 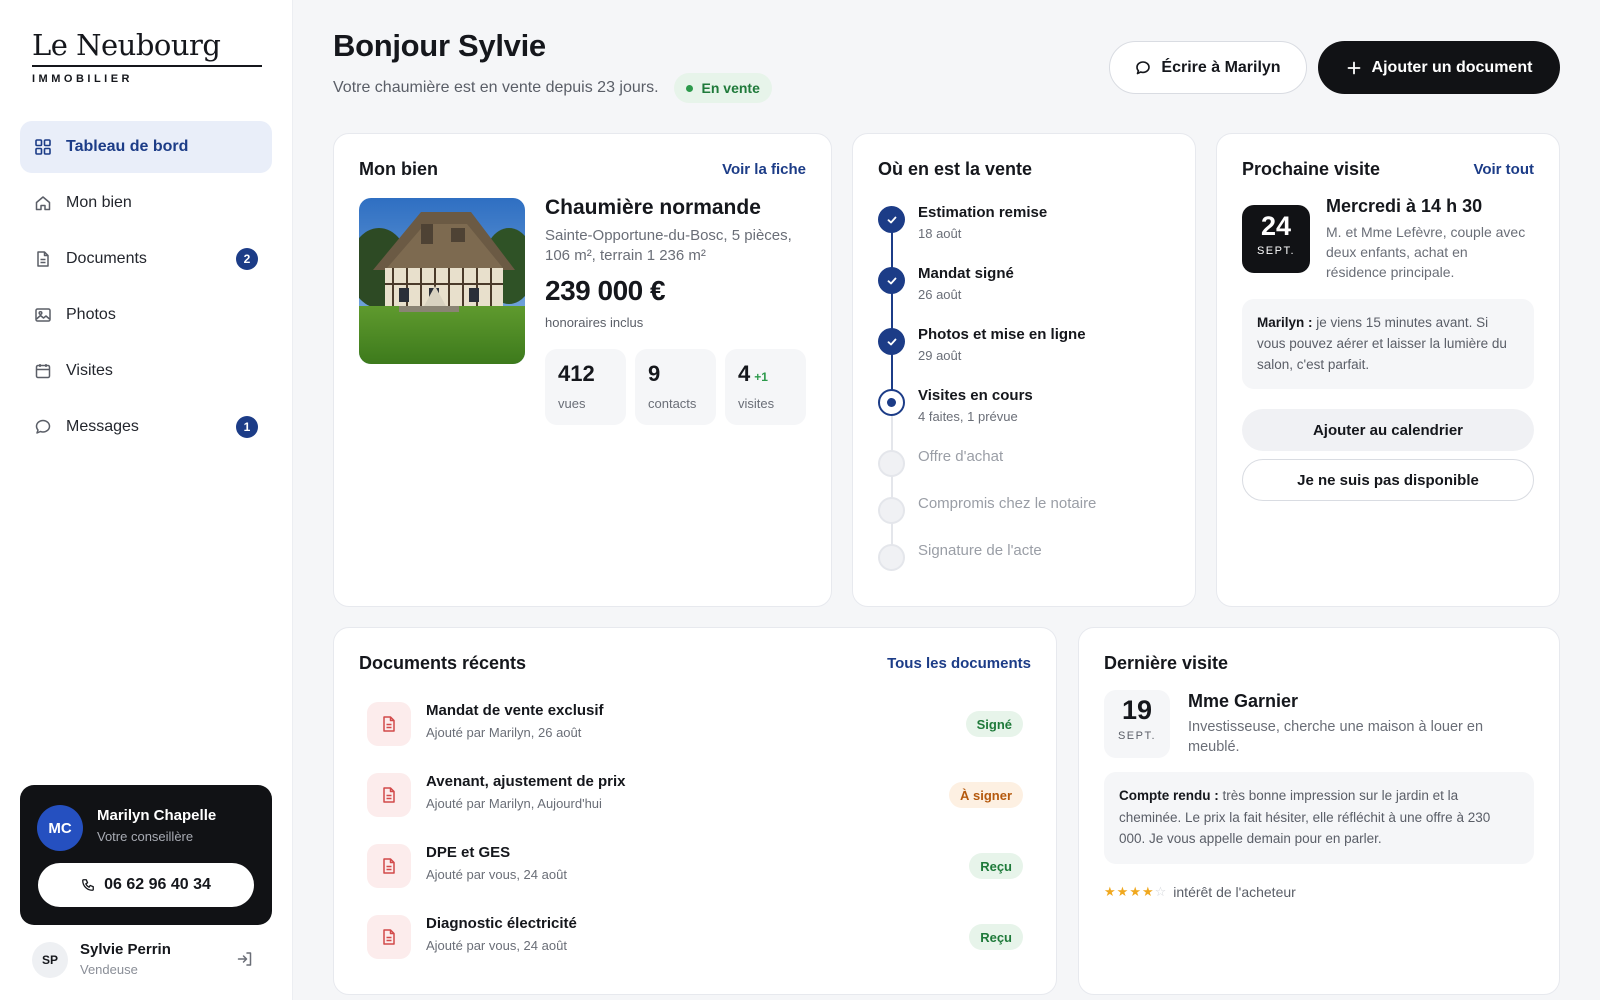 What do you see at coordinates (730, 88) in the screenshot?
I see `status-label: En vente` at bounding box center [730, 88].